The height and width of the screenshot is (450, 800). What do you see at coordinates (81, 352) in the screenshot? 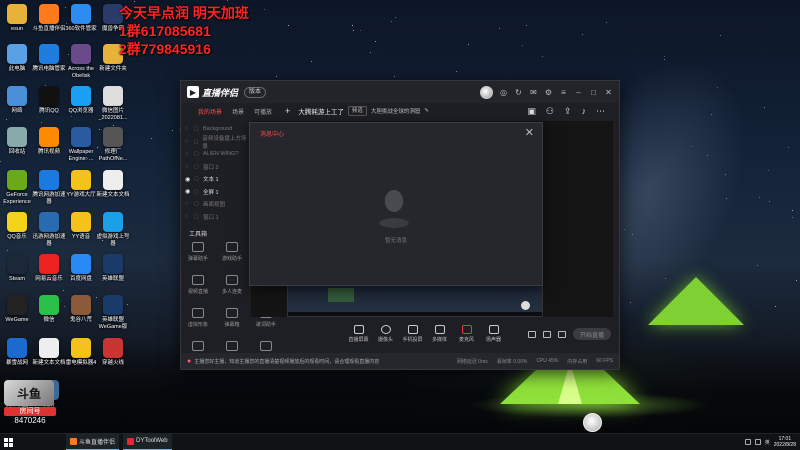
I see `desktop-icon: 雷电模拟器4` at bounding box center [81, 352].